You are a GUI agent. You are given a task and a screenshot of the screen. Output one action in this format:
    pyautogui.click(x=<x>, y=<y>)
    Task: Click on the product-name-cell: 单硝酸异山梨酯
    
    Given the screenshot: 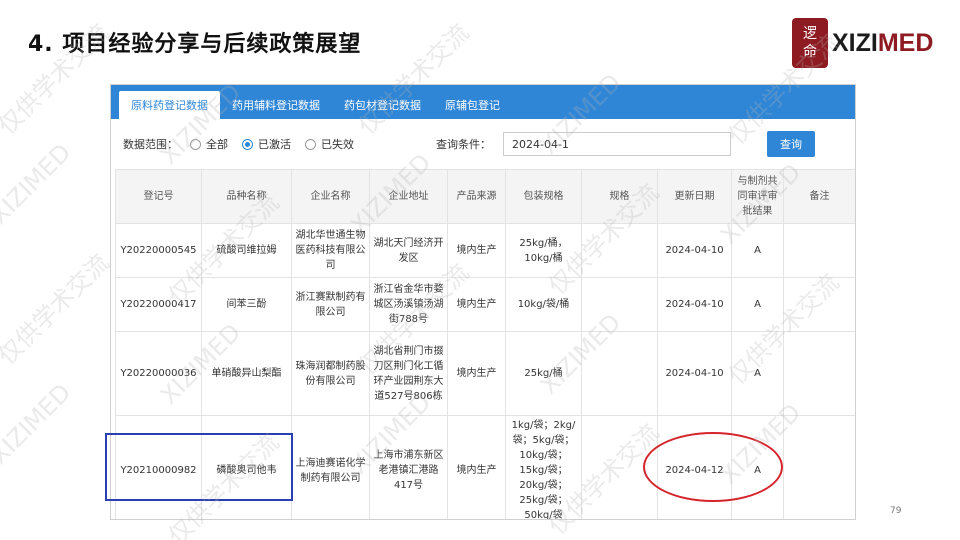 What is the action you would take?
    pyautogui.click(x=246, y=373)
    